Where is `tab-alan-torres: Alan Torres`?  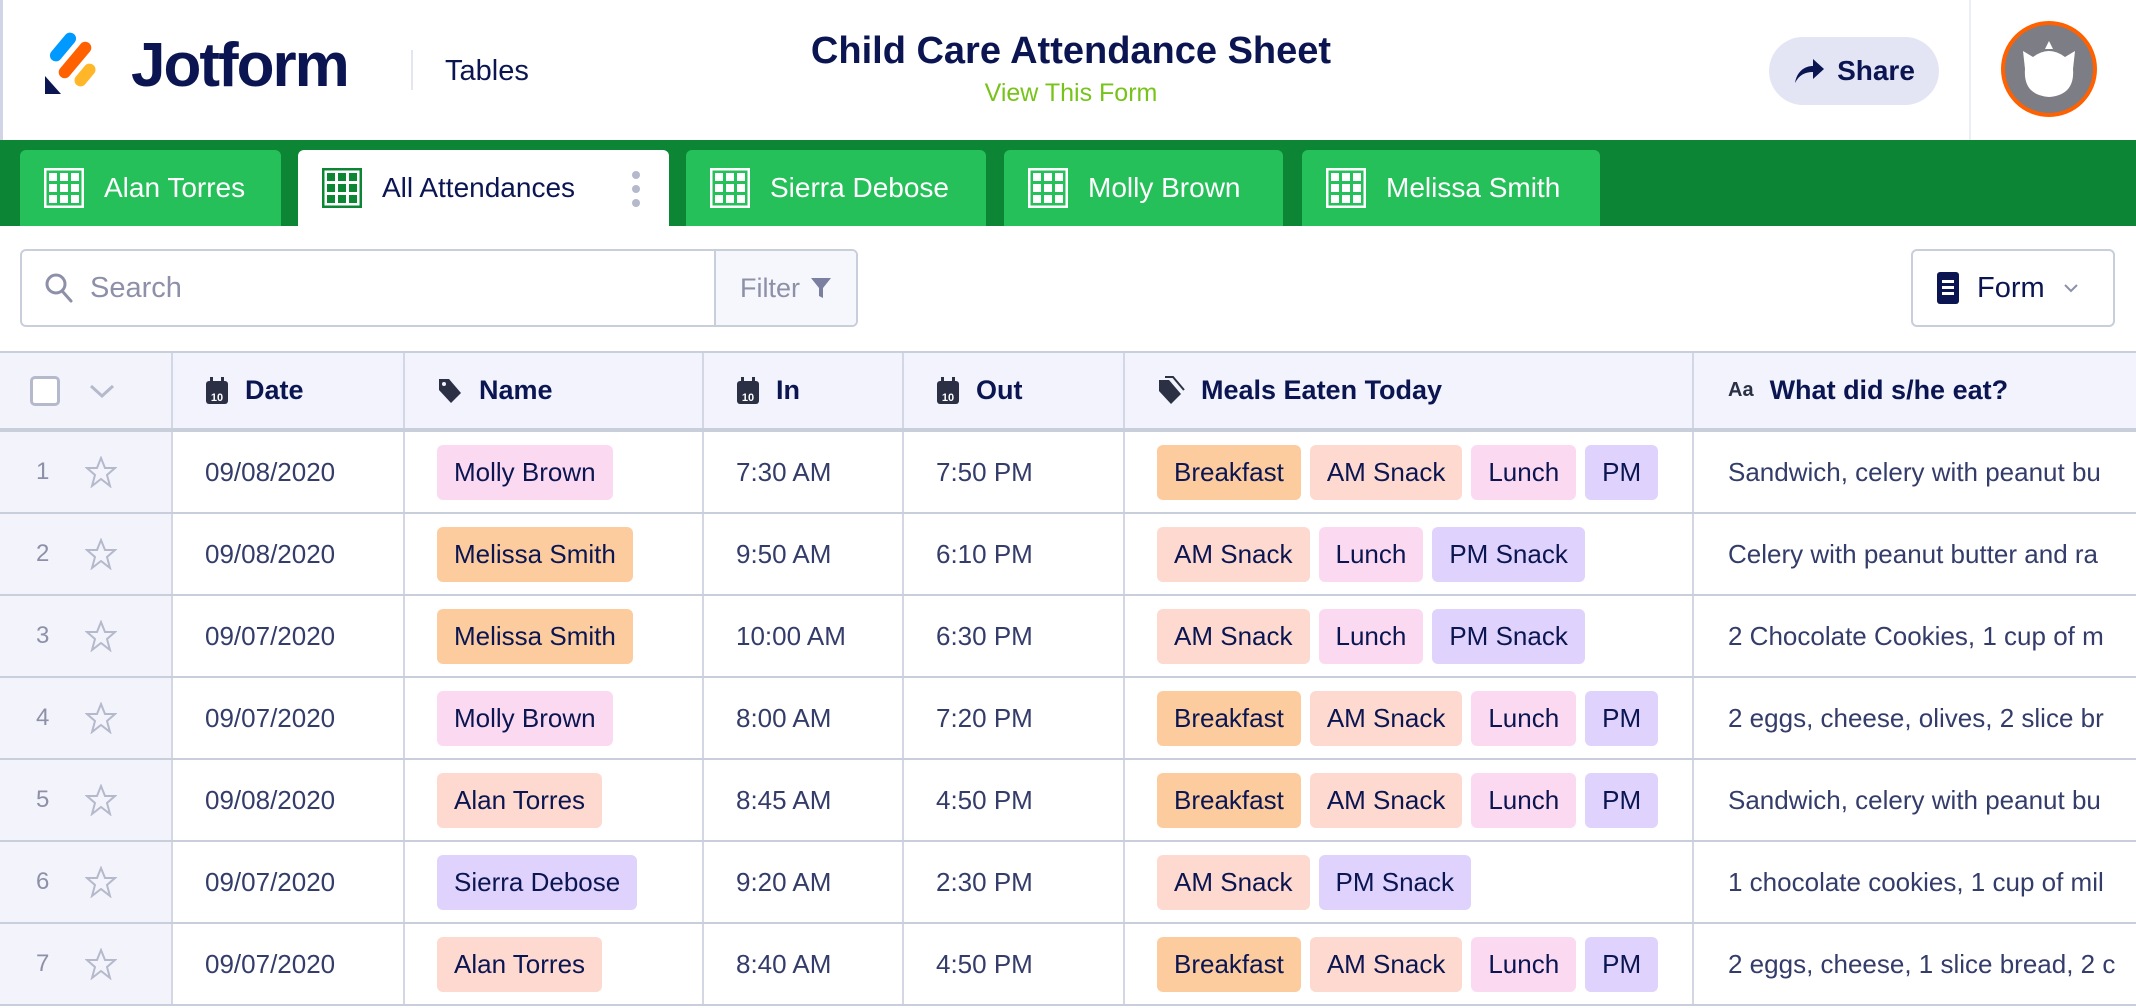 tab-alan-torres: Alan Torres is located at coordinates (150, 188).